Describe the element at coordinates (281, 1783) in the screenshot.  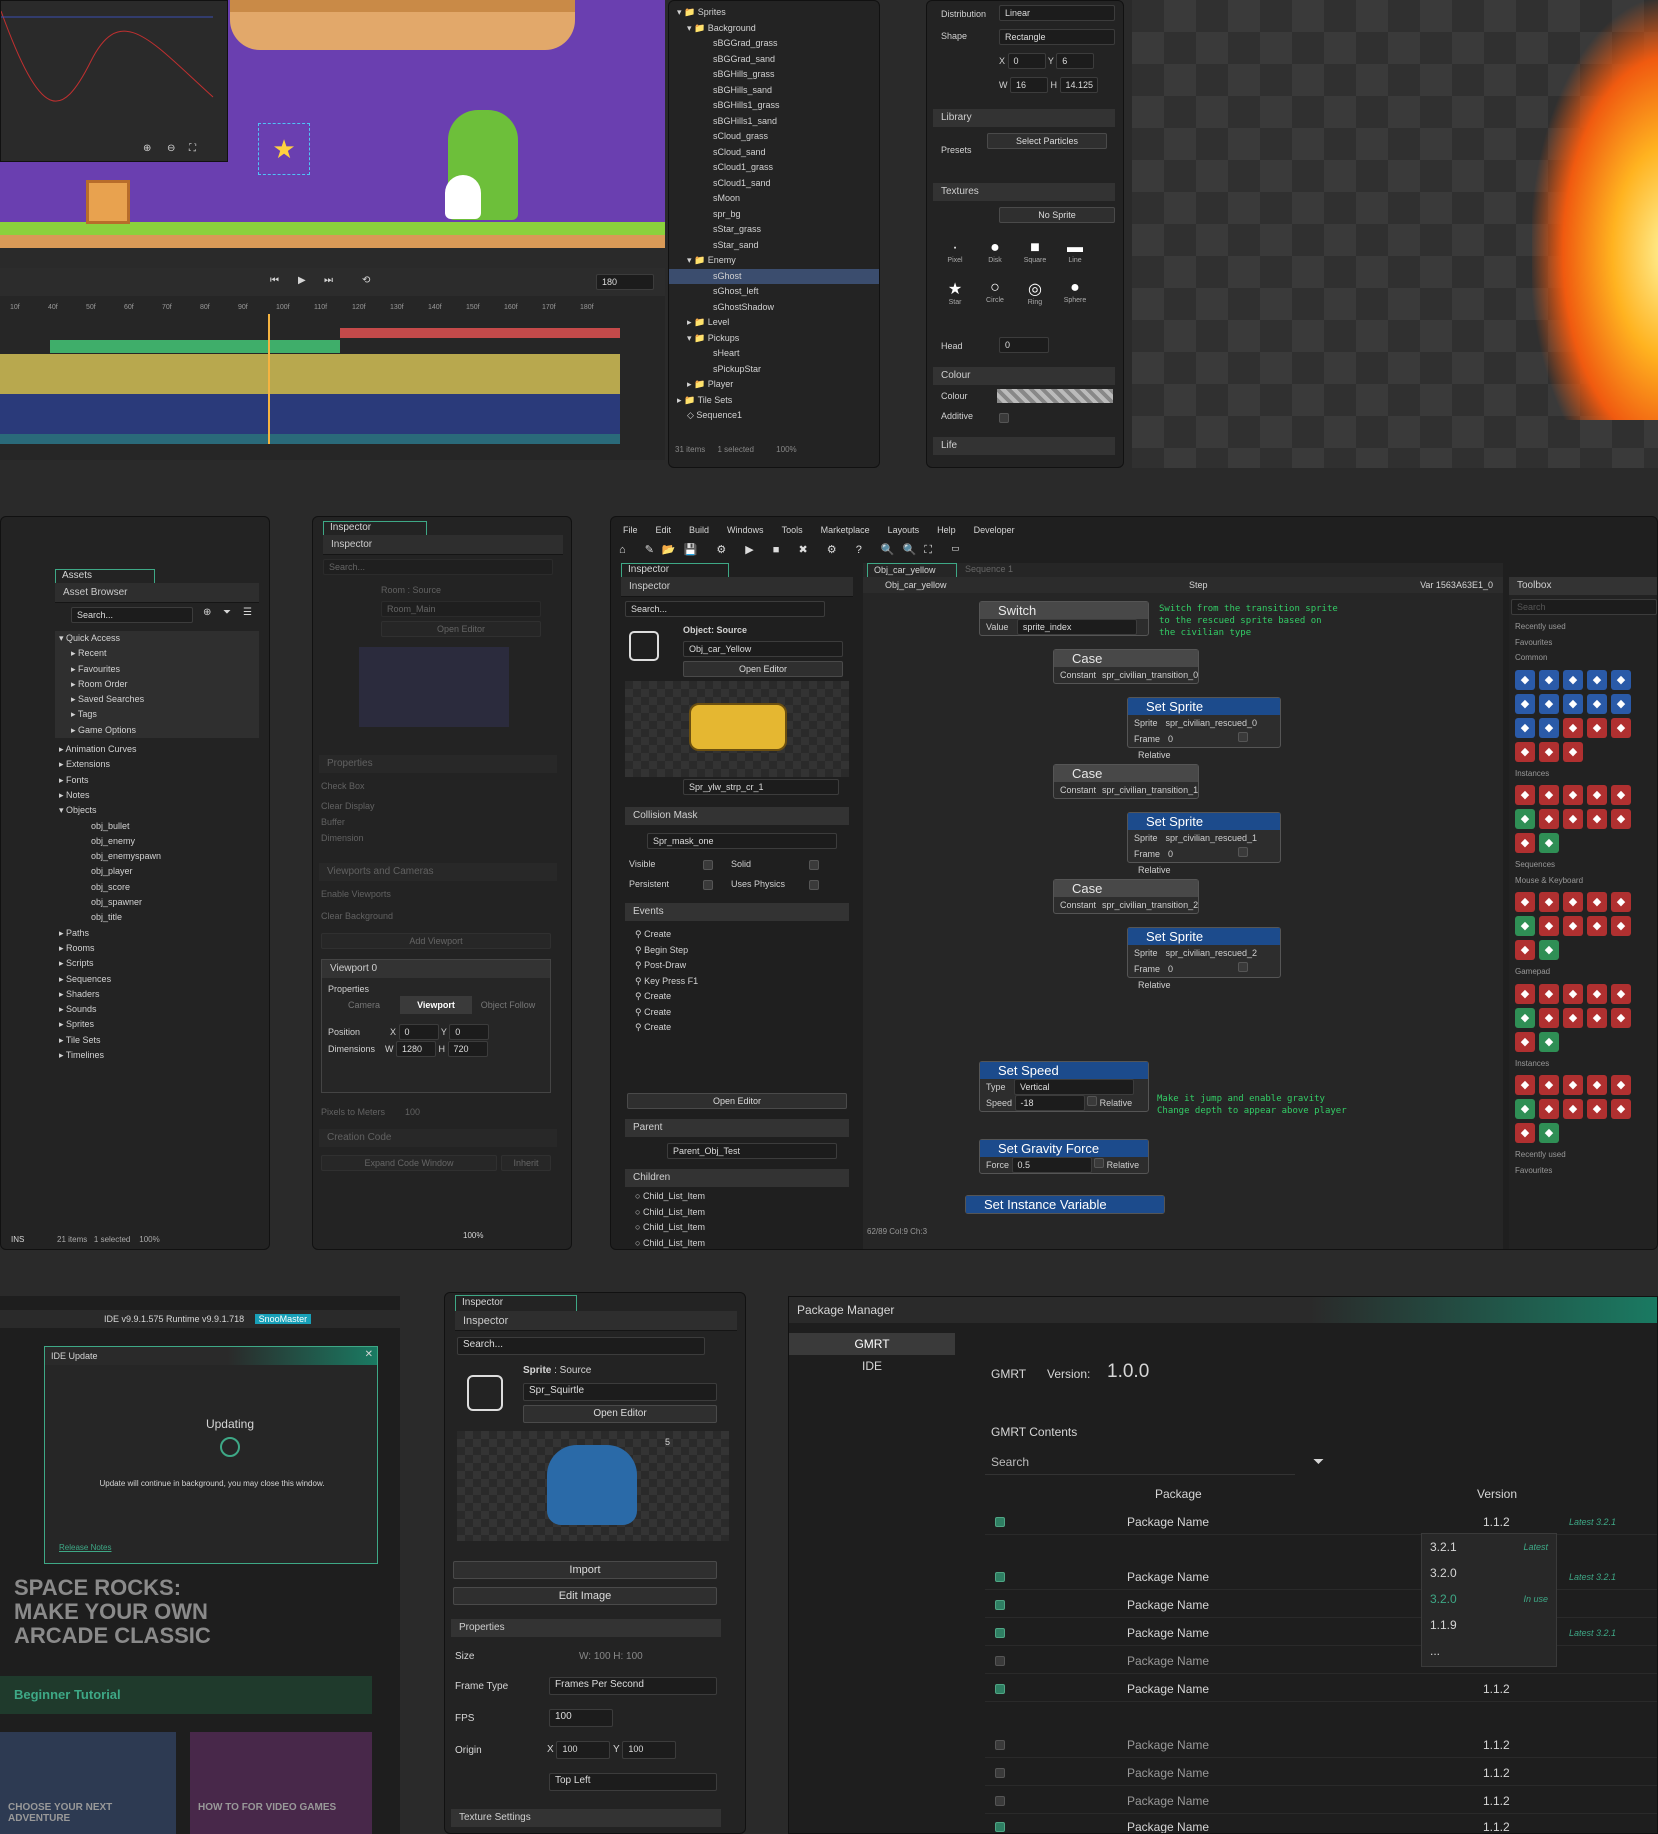
I see `tutorial-card-2: HOW TO FOR VIDEO GAMES` at that location.